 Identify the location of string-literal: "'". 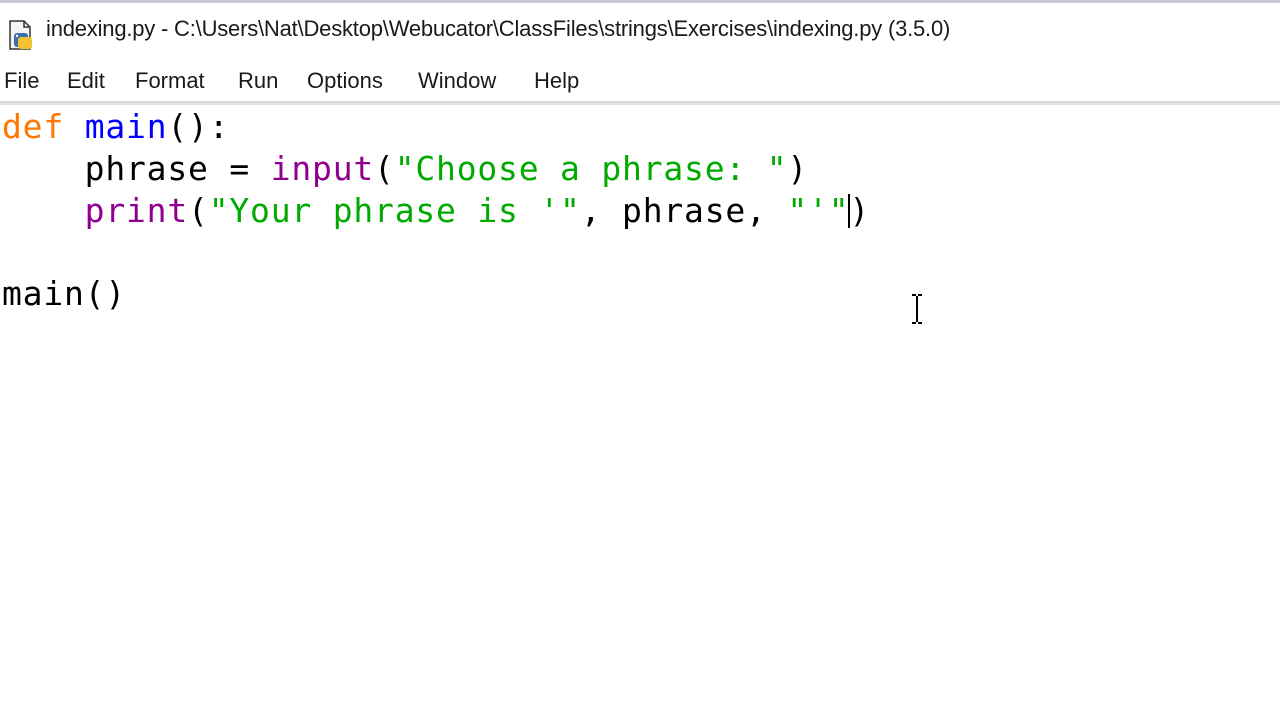
(818, 210).